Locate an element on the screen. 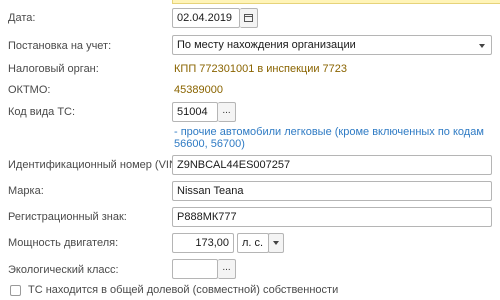 This screenshot has height=300, width=500. engine-power-field: 173,00 is located at coordinates (203, 243).